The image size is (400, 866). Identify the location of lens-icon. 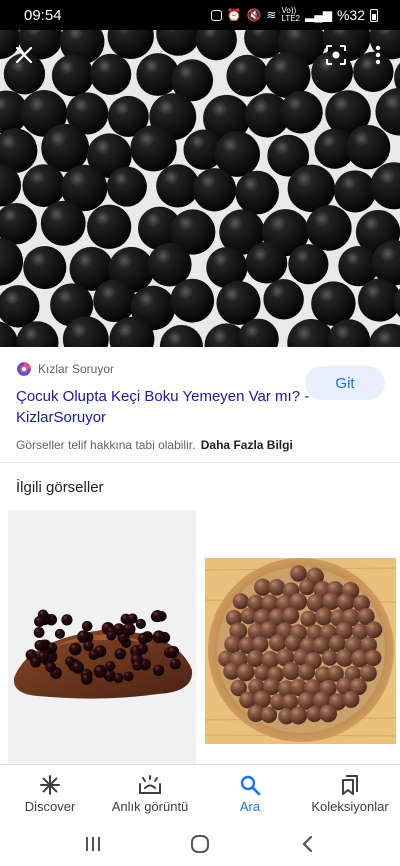
(336, 55).